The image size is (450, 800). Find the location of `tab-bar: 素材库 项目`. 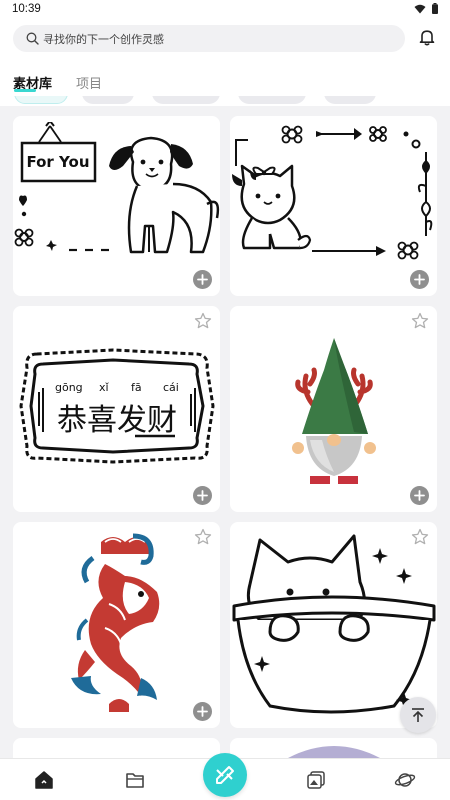

tab-bar: 素材库 项目 is located at coordinates (225, 79).